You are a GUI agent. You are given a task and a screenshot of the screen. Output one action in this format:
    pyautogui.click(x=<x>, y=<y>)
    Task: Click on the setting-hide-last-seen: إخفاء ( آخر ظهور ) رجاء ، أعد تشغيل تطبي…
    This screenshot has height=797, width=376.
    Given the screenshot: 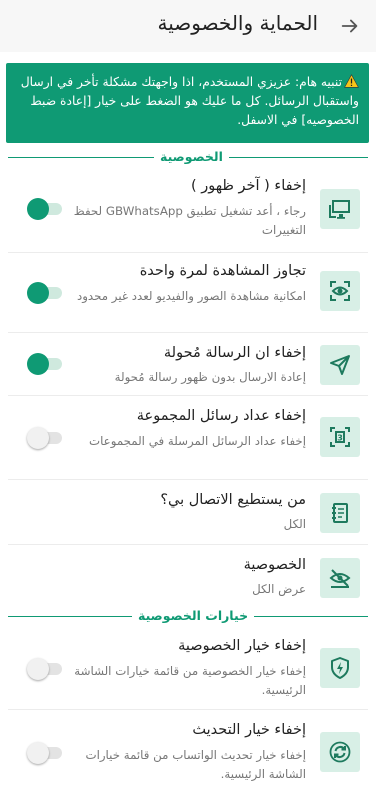 What is the action you would take?
    pyautogui.click(x=188, y=209)
    